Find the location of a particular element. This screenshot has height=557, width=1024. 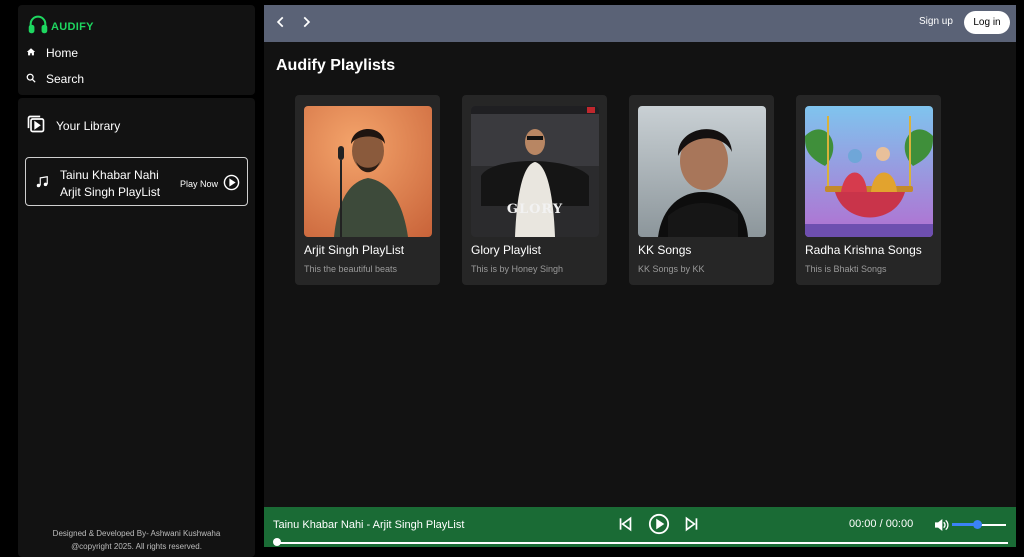

skip-forward-icon is located at coordinates (691, 526).